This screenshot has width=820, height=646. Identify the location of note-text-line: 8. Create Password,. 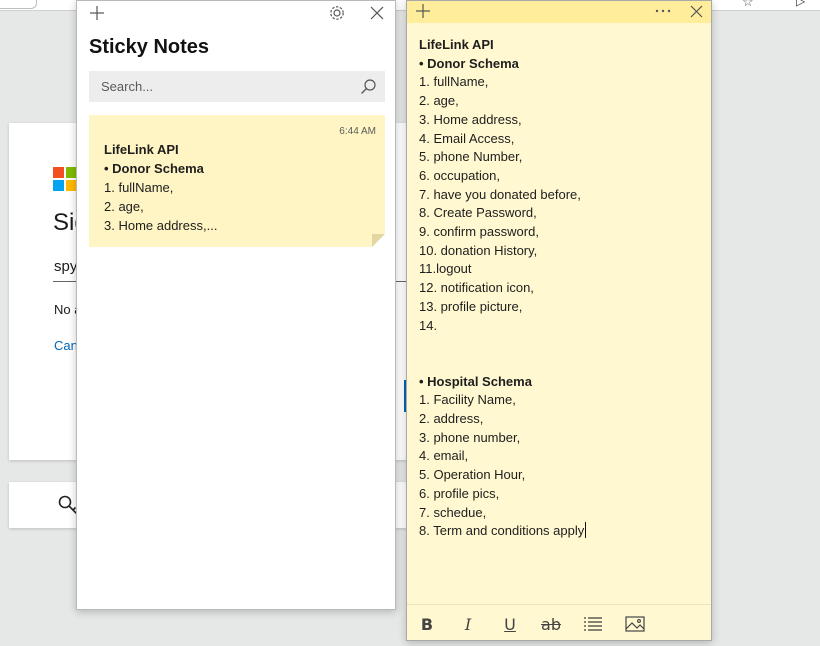
(561, 213).